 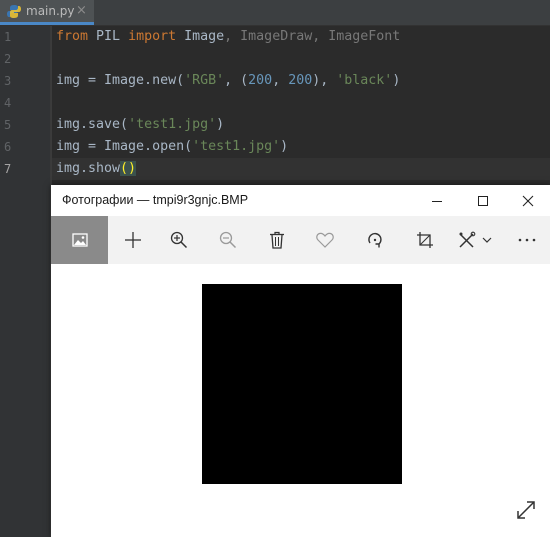 I want to click on minimize-button, so click(x=437, y=200).